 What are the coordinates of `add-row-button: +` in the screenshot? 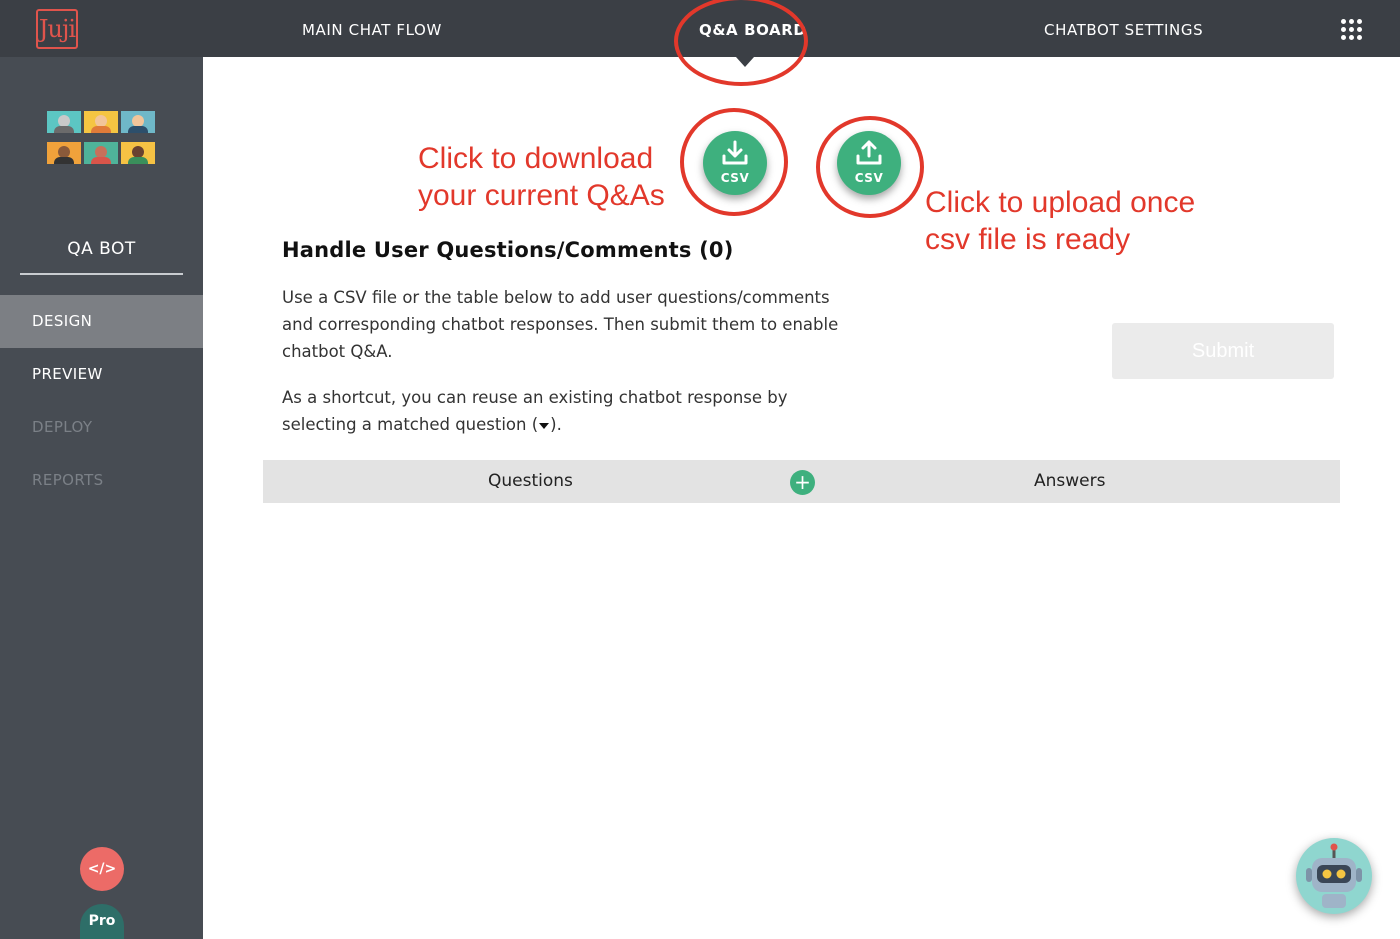 It's located at (802, 482).